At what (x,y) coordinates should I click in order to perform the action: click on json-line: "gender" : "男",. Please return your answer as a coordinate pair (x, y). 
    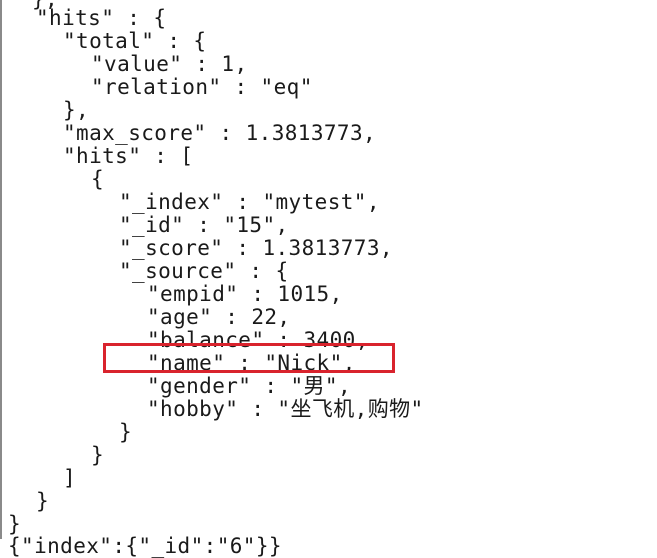
    Looking at the image, I should click on (249, 386).